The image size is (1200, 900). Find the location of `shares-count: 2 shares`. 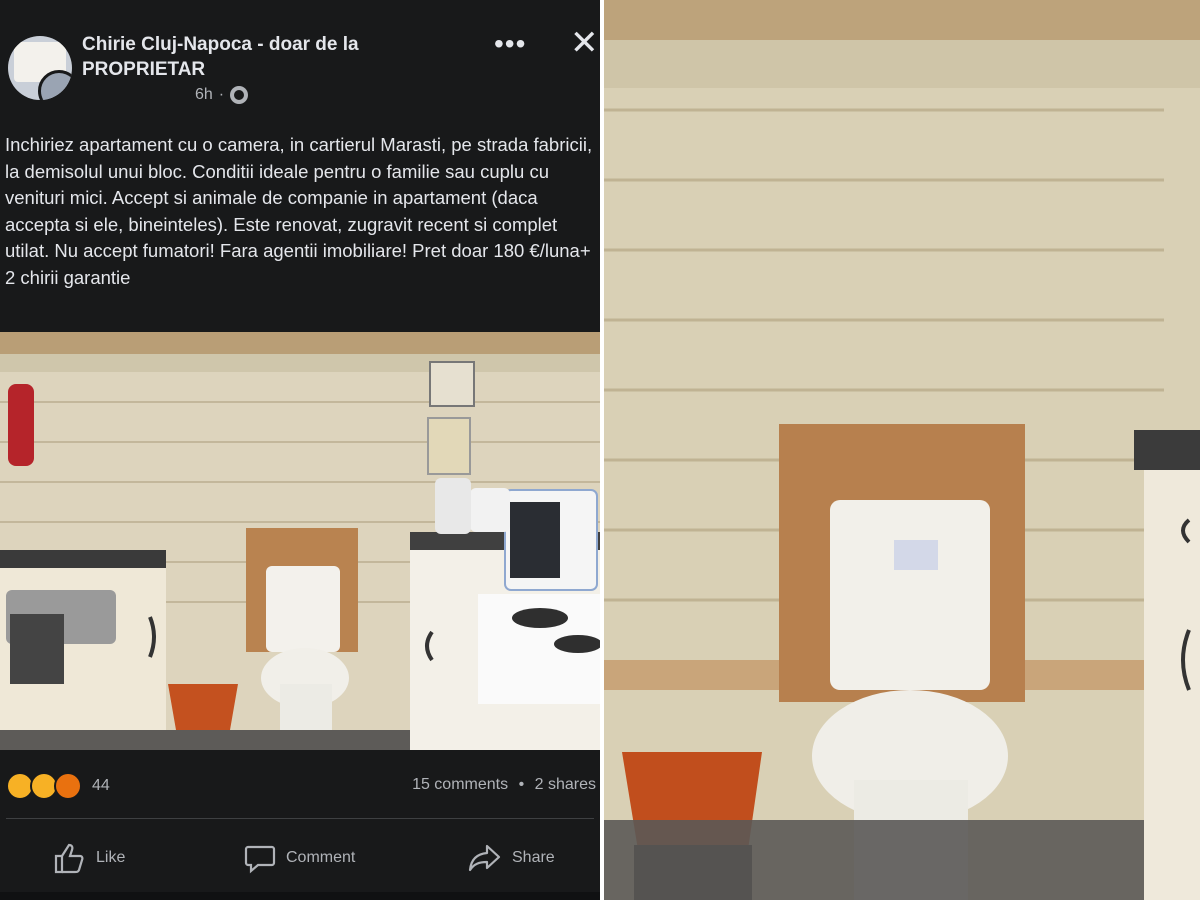

shares-count: 2 shares is located at coordinates (565, 784).